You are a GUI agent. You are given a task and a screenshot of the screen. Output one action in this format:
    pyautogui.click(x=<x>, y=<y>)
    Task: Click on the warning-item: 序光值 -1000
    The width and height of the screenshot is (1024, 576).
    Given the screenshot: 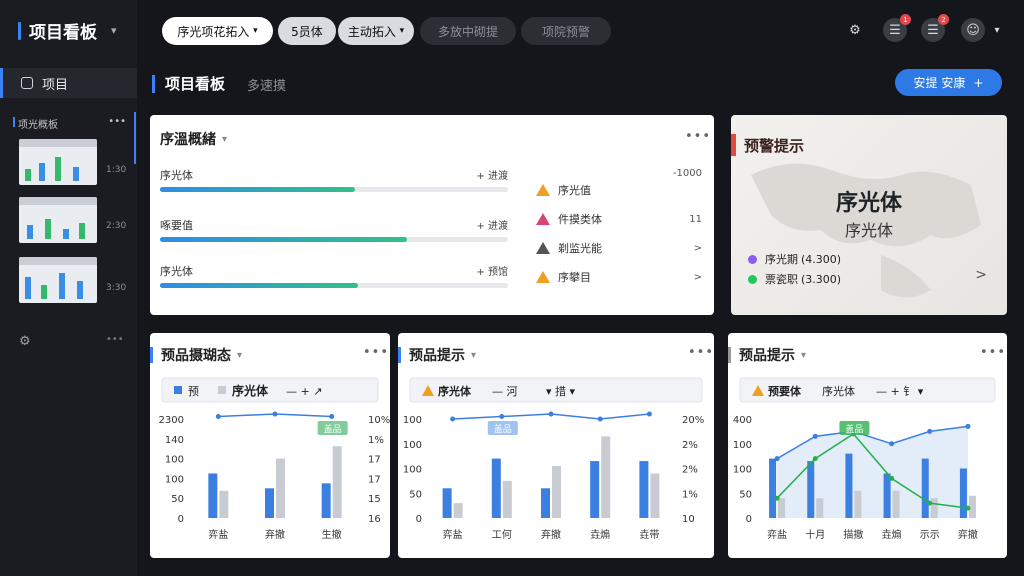 What is the action you would take?
    pyautogui.click(x=619, y=183)
    